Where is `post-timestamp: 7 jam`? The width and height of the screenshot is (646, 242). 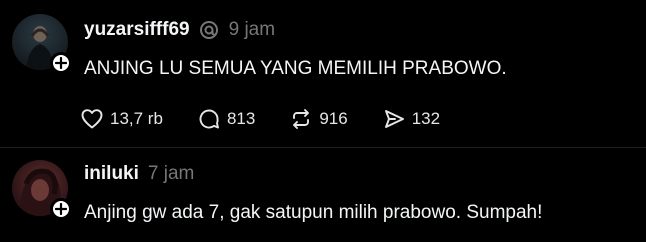 post-timestamp: 7 jam is located at coordinates (171, 173).